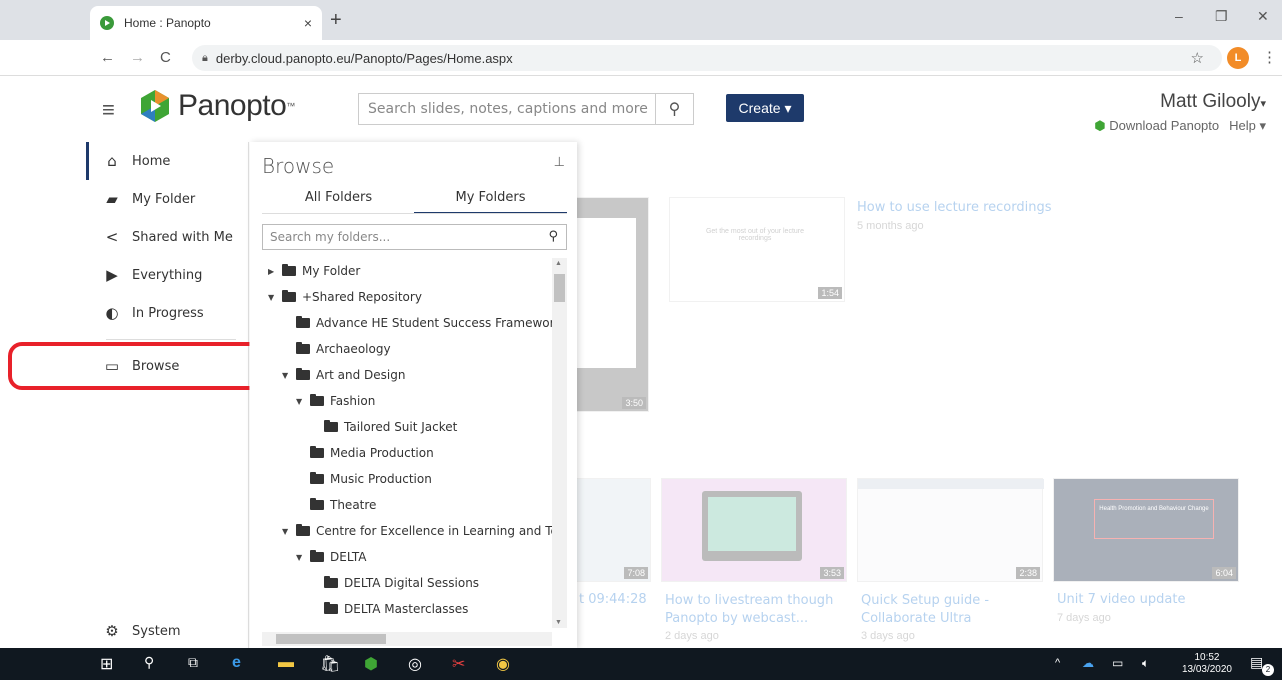 This screenshot has width=1282, height=680. What do you see at coordinates (558, 622) in the screenshot?
I see `scroll-down-arrow-icon: ▼` at bounding box center [558, 622].